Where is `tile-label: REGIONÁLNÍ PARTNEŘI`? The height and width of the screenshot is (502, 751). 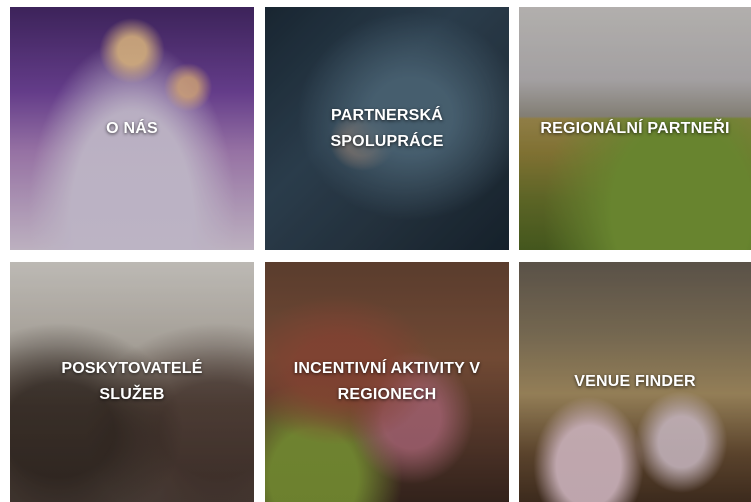 tile-label: REGIONÁLNÍ PARTNEŘI is located at coordinates (635, 128).